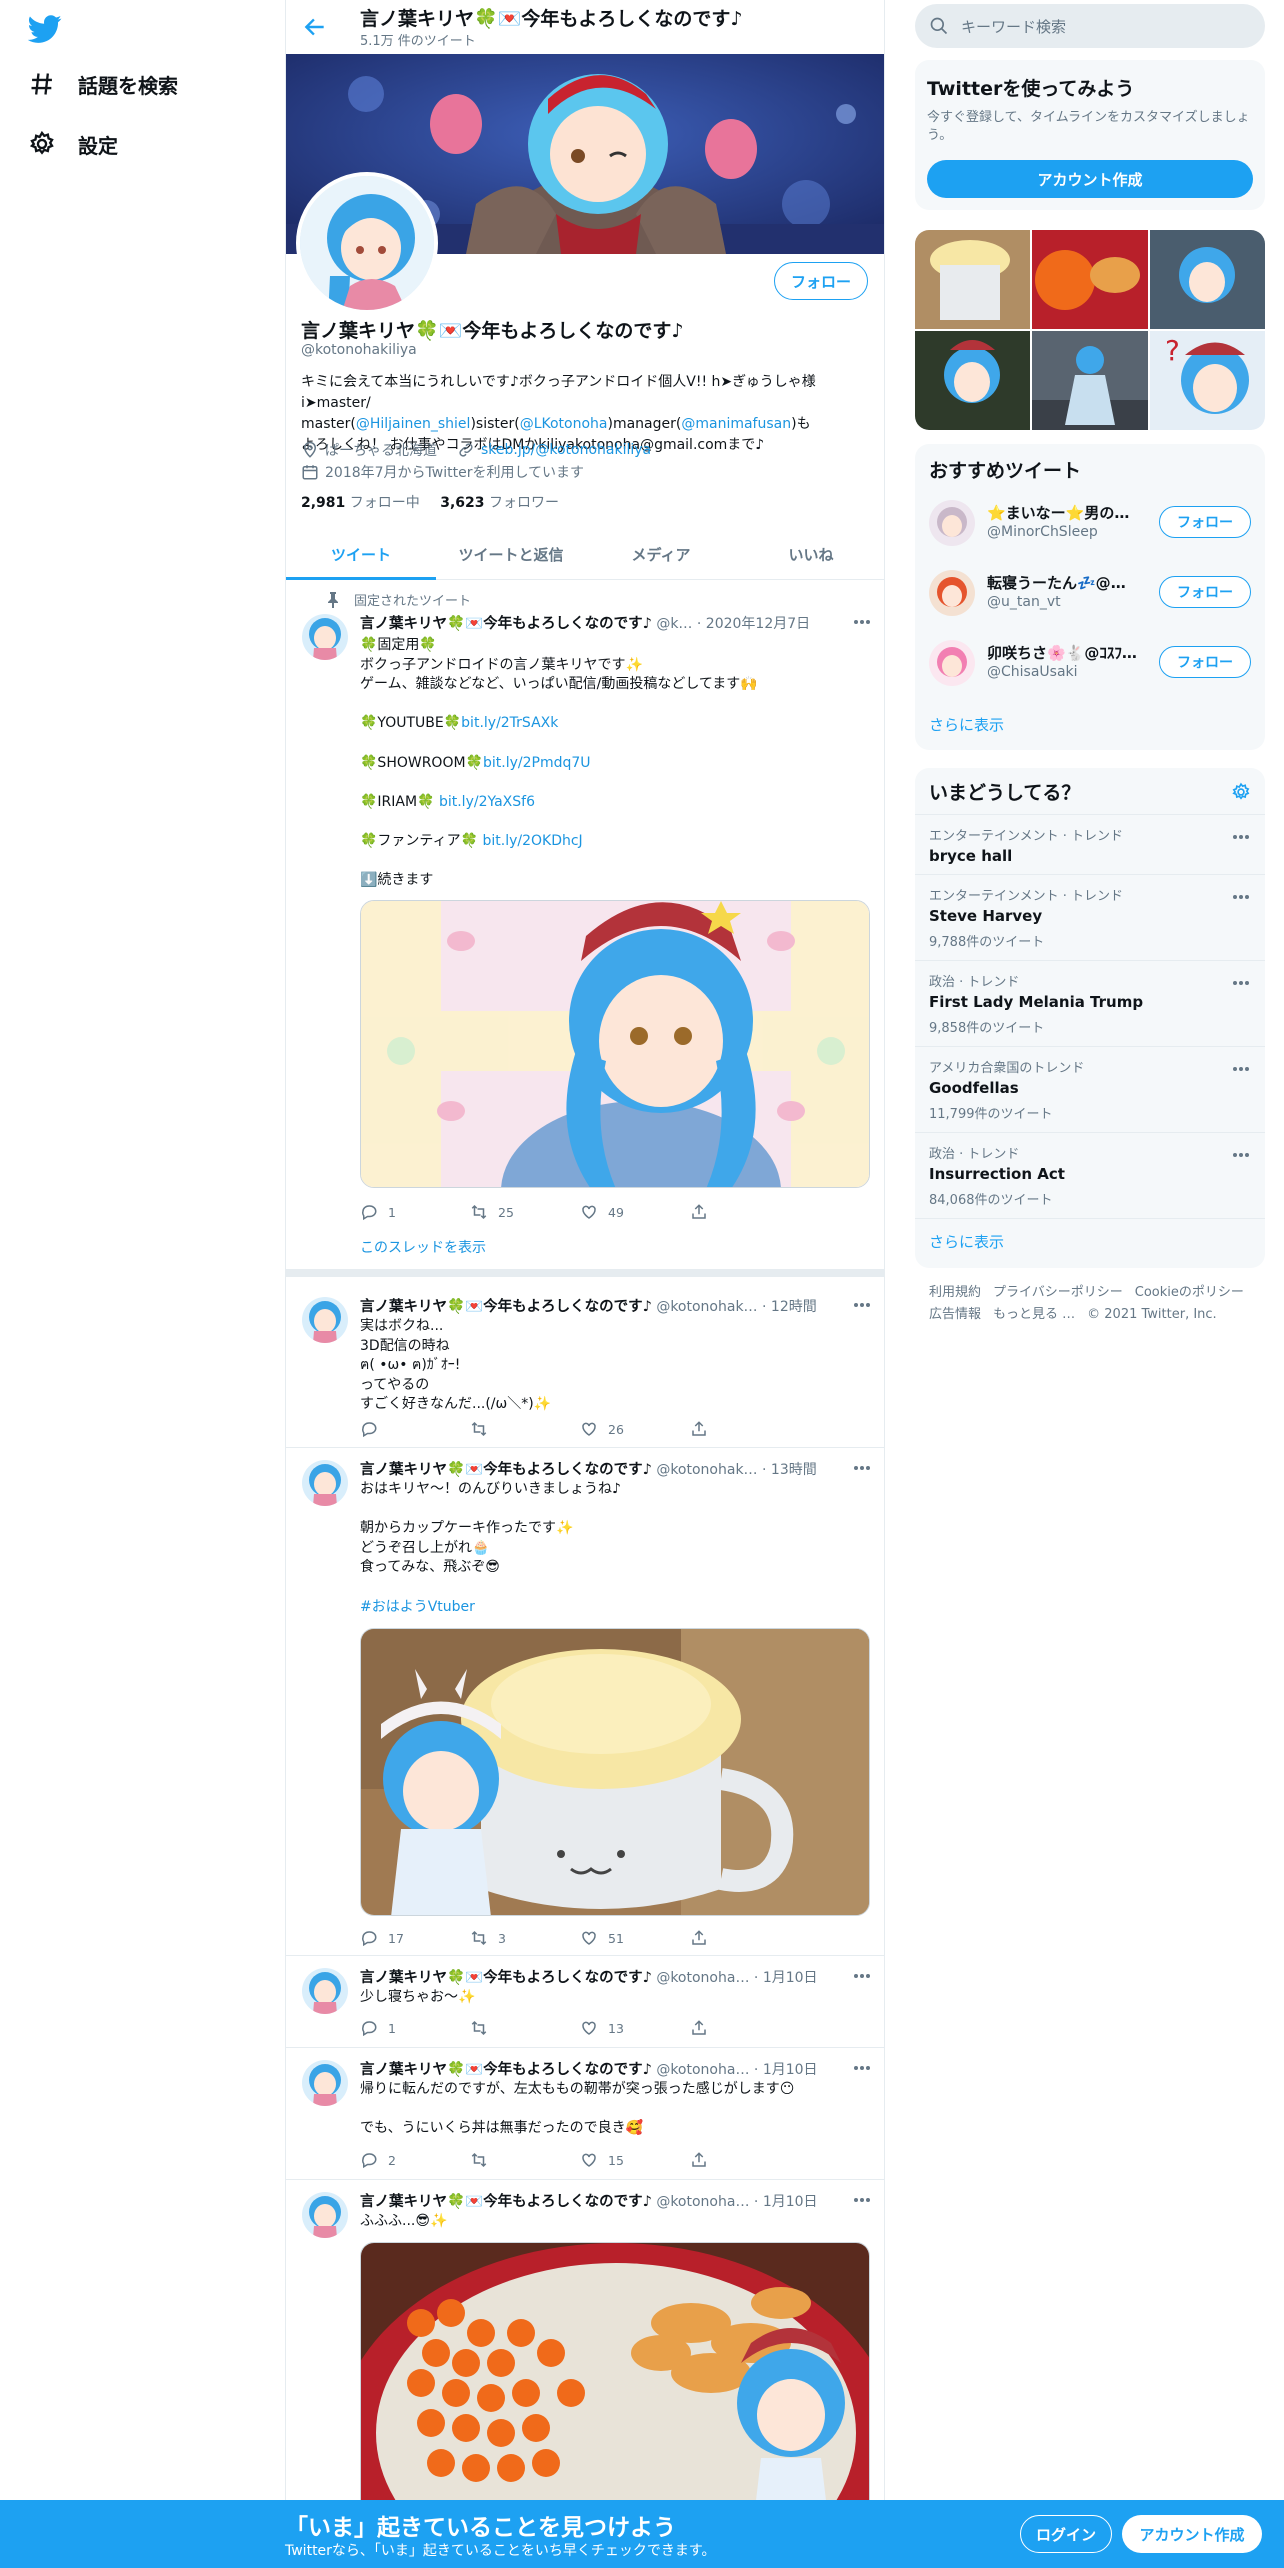  I want to click on ads-info-link: 広告情報, so click(955, 1314).